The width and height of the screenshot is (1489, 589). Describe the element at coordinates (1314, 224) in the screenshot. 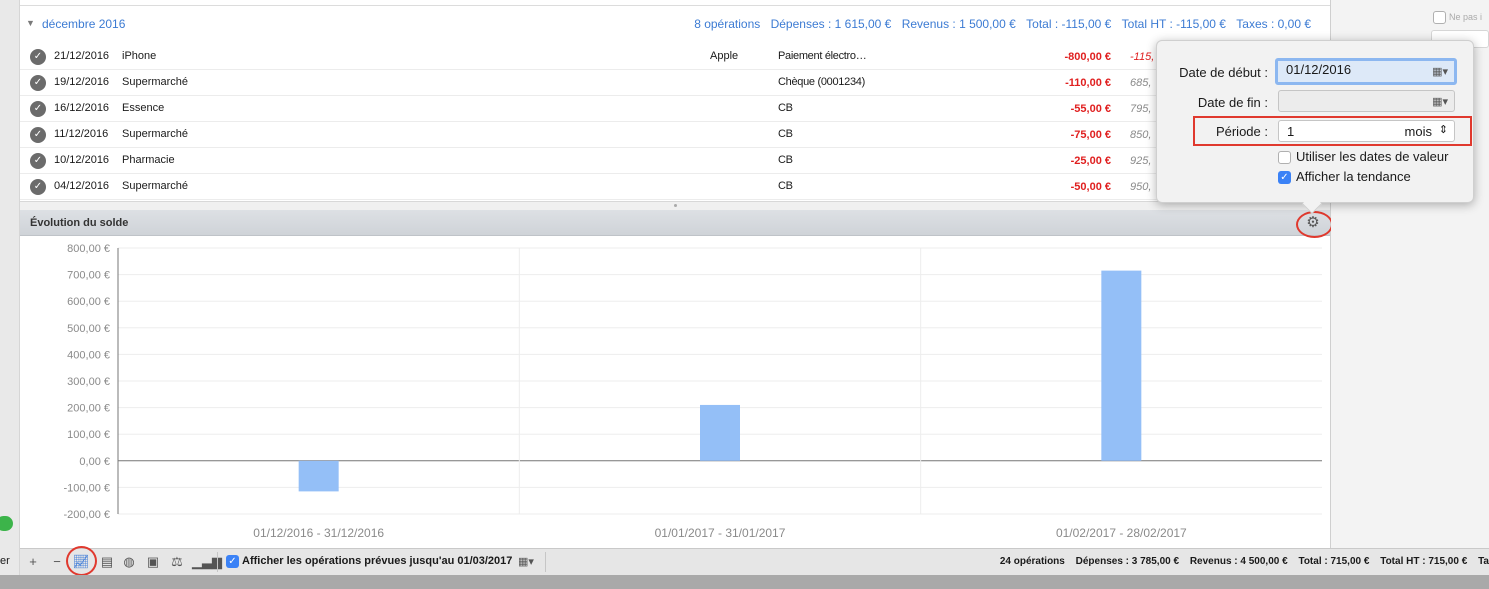

I see `gear-highlight-circle` at that location.